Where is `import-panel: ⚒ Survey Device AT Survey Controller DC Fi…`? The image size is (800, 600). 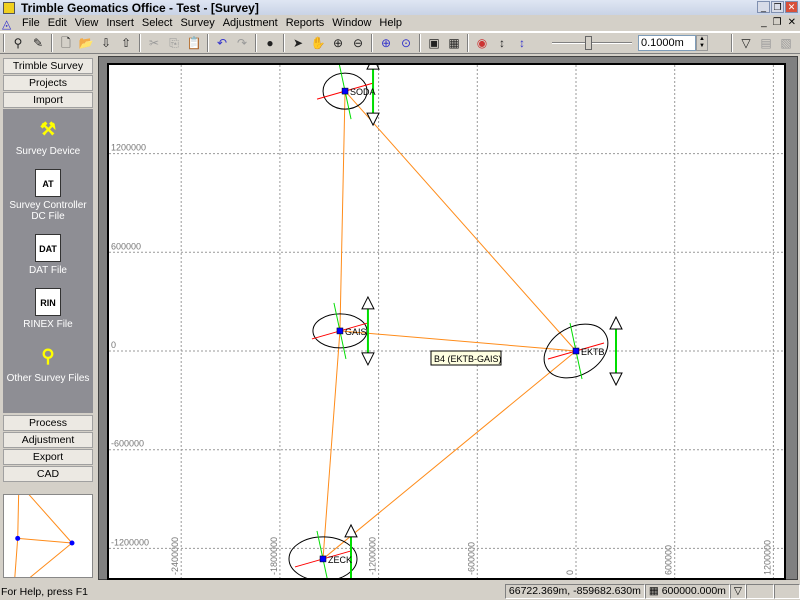 import-panel: ⚒ Survey Device AT Survey Controller DC Fi… is located at coordinates (48, 261).